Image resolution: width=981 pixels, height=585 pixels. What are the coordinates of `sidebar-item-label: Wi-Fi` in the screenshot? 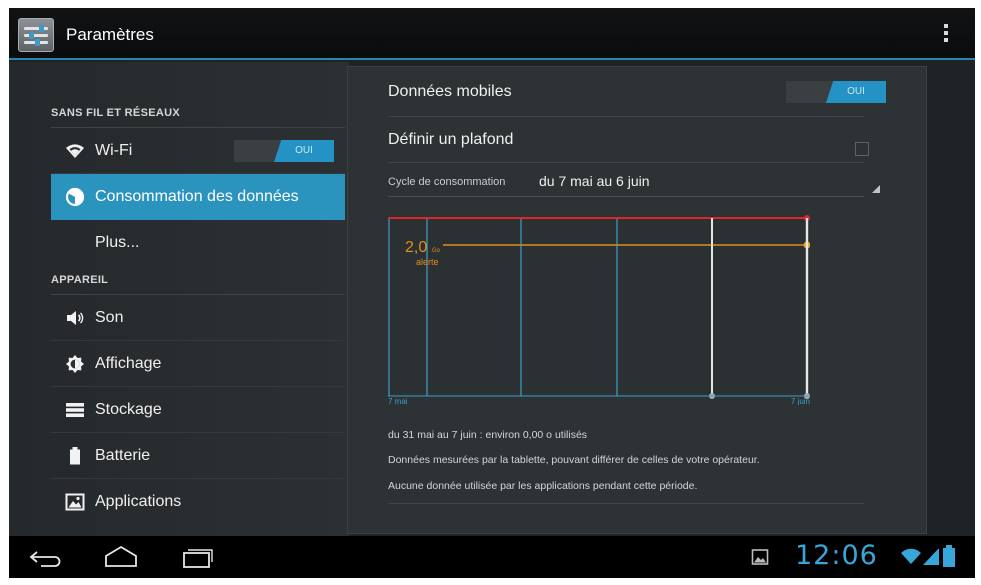 It's located at (114, 150).